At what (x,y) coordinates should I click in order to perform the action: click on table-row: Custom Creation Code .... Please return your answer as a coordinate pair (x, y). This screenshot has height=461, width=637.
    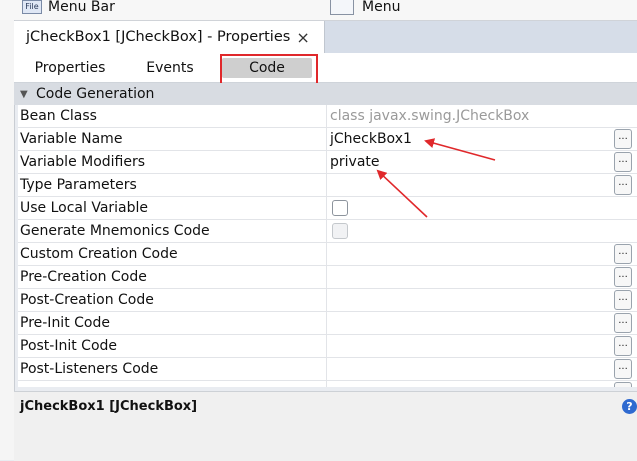
    Looking at the image, I should click on (327, 254).